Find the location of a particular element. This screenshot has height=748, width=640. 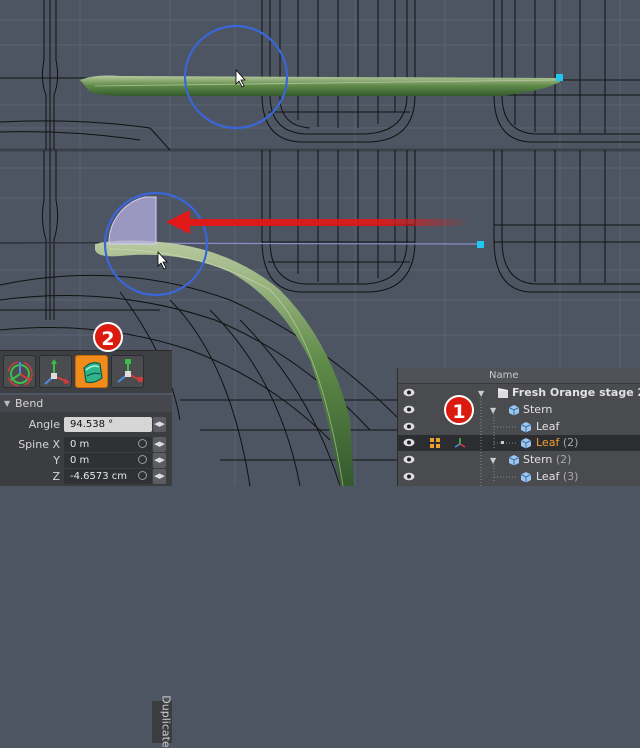

wireframe-sphere-upper is located at coordinates (85, 135).